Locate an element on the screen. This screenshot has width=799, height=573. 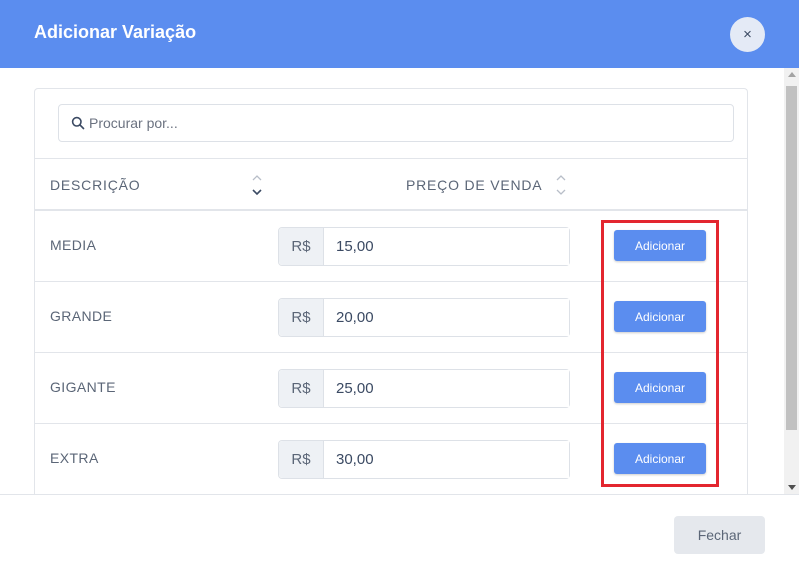
modal-title: Adicionar Variação is located at coordinates (115, 32).